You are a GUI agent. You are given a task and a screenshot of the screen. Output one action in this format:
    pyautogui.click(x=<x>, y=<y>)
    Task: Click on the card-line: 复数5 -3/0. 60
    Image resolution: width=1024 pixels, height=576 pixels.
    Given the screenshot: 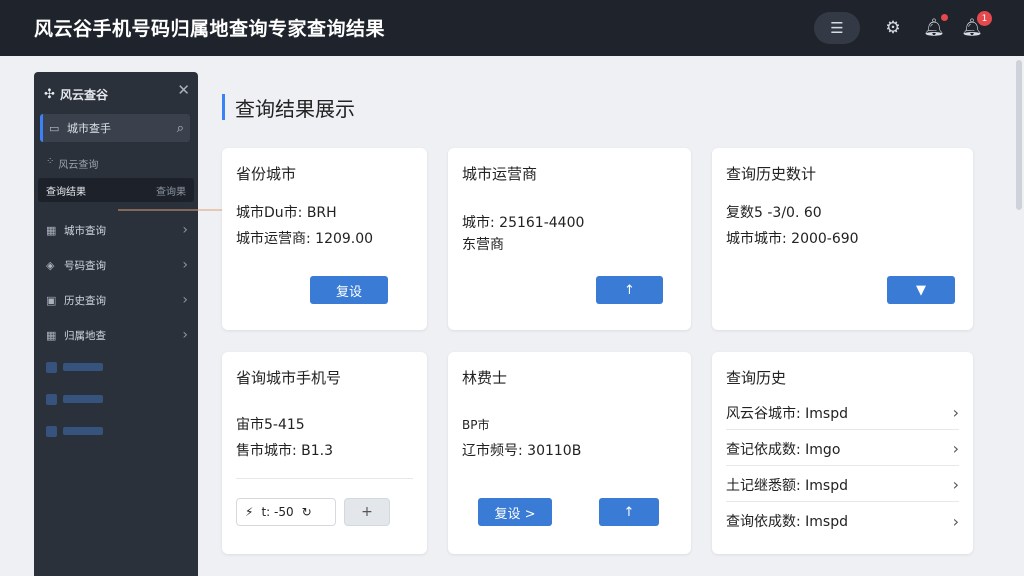 What is the action you would take?
    pyautogui.click(x=774, y=213)
    